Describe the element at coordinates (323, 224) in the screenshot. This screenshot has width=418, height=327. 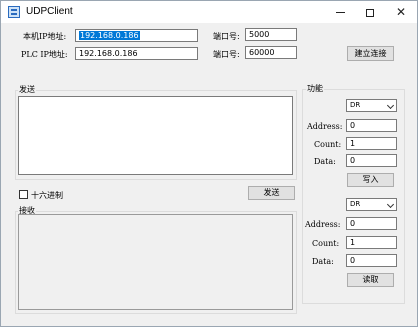
I see `read-address-label: Address:` at that location.